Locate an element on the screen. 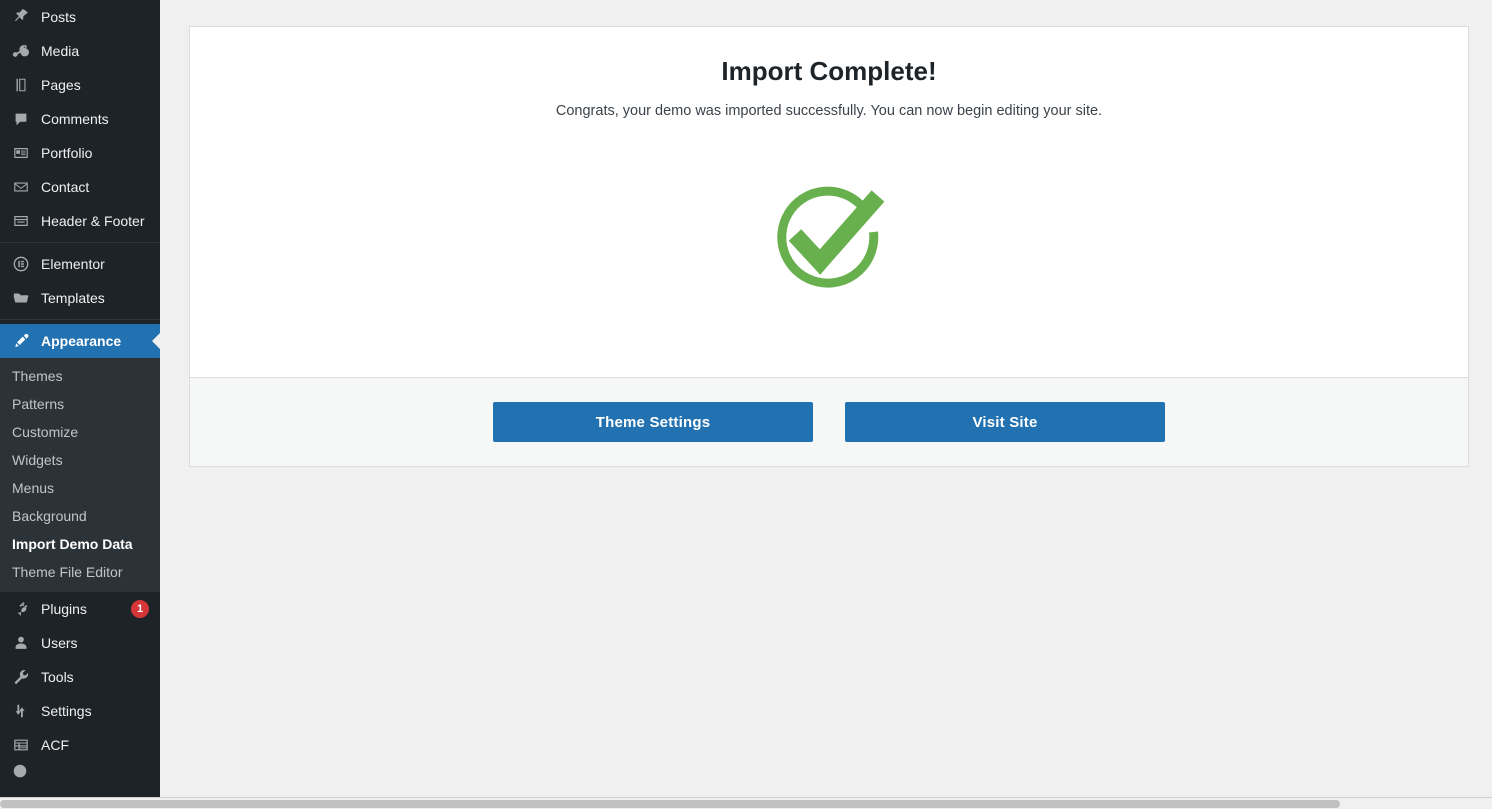  sidebar-item-templates: Templates is located at coordinates (80, 298).